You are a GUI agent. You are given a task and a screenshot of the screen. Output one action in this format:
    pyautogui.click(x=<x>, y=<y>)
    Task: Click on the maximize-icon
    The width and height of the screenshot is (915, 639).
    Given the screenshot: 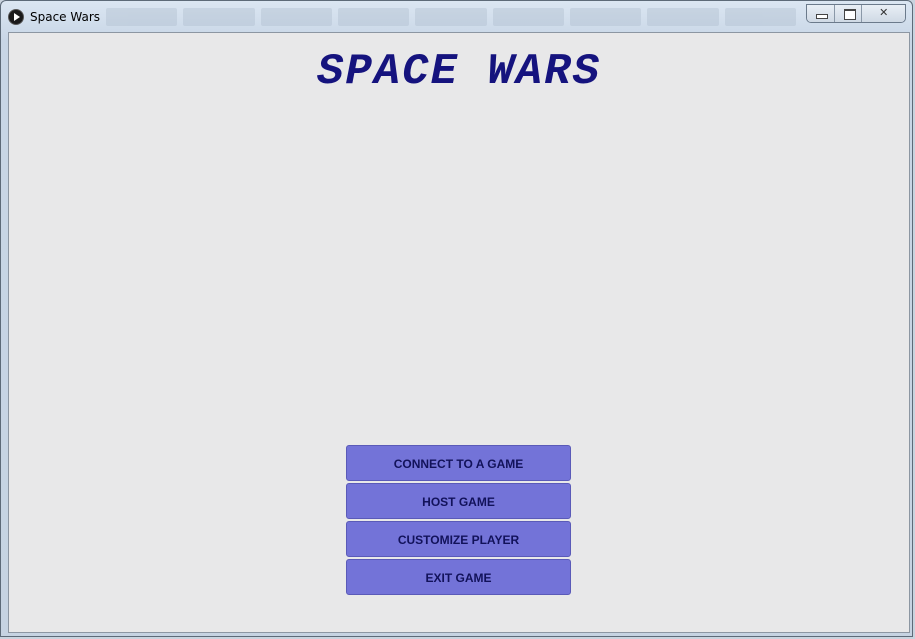 What is the action you would take?
    pyautogui.click(x=849, y=14)
    